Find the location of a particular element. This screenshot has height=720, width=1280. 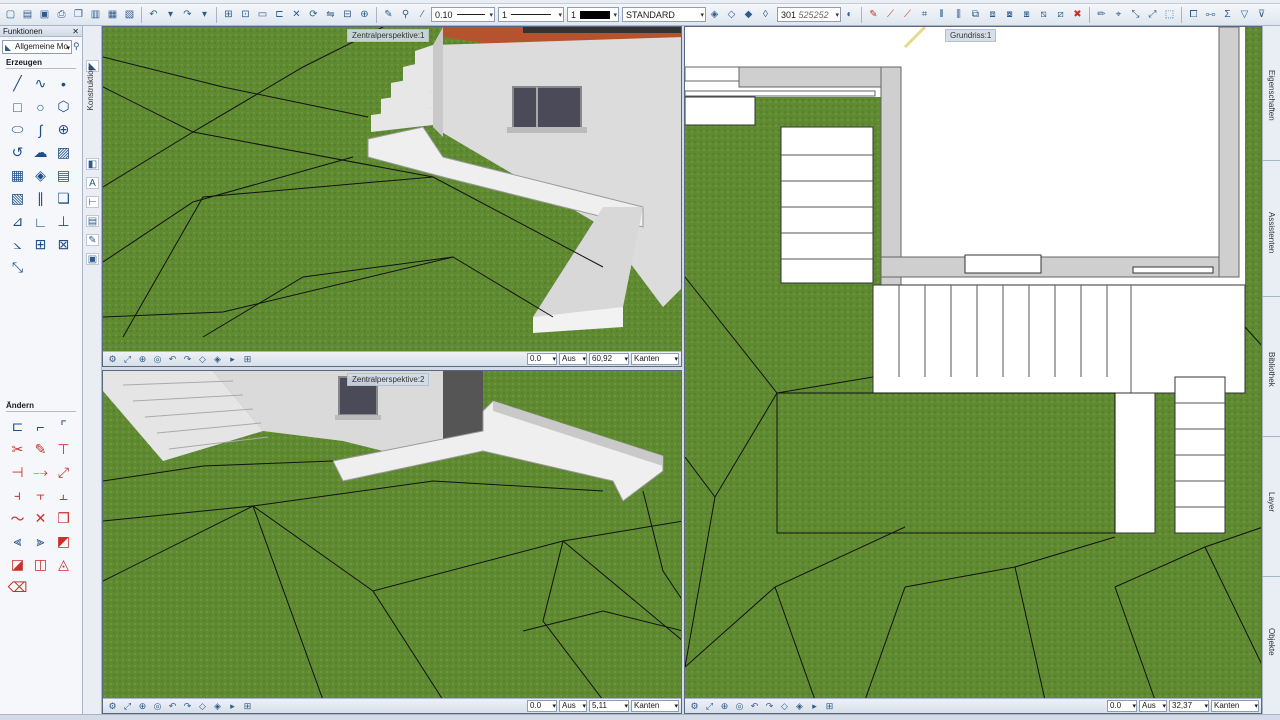

erase-icon: ✖ is located at coordinates (1077, 14).